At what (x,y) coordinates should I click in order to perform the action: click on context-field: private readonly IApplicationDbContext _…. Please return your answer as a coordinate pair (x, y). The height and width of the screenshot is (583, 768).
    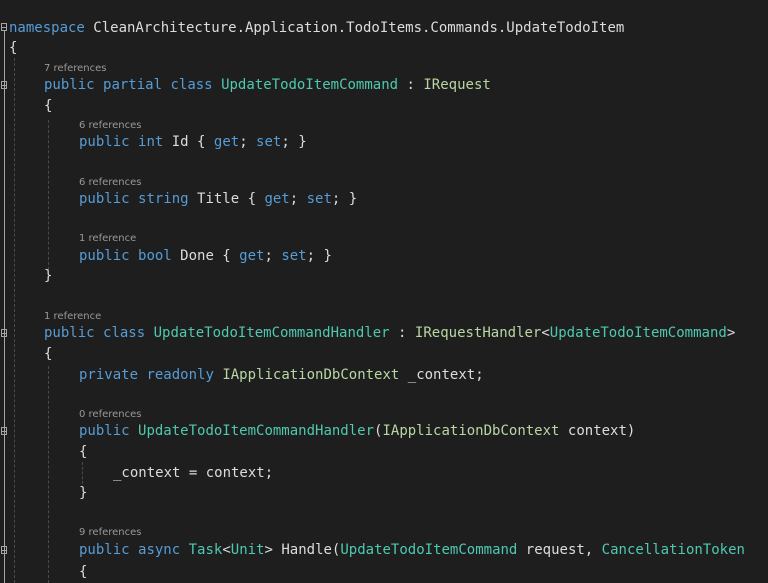
    Looking at the image, I should click on (281, 375).